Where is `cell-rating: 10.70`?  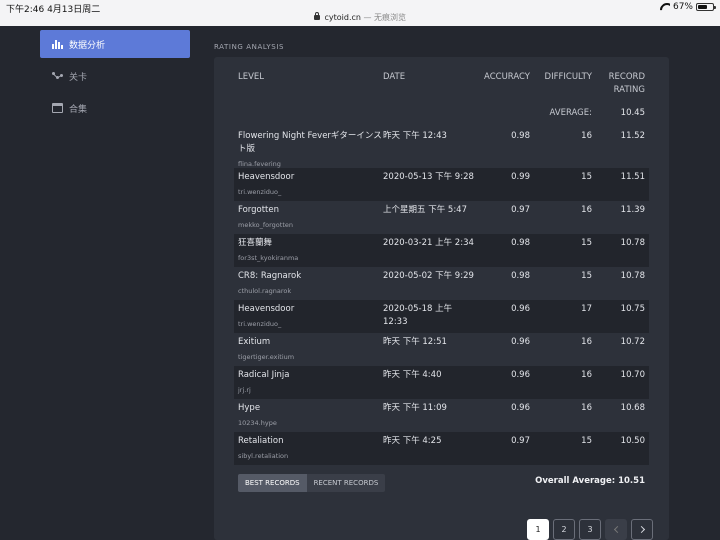 cell-rating: 10.70 is located at coordinates (632, 375).